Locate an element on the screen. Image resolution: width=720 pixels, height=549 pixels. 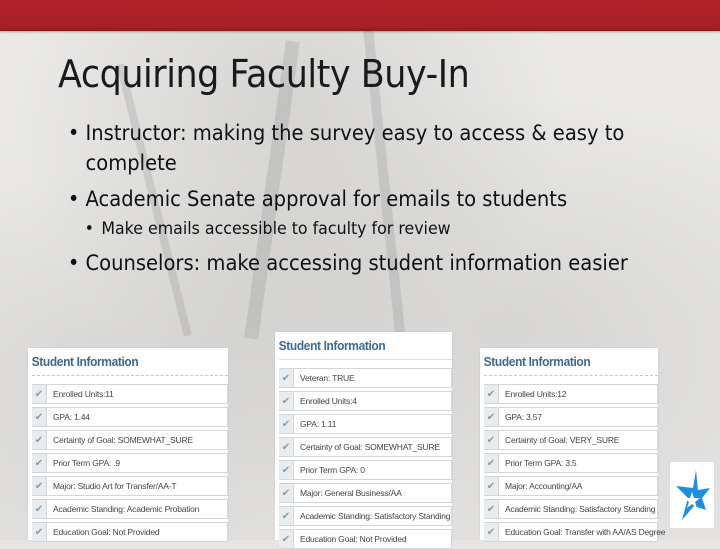
info-row-label: Enrolled Units:4 is located at coordinates (328, 401).